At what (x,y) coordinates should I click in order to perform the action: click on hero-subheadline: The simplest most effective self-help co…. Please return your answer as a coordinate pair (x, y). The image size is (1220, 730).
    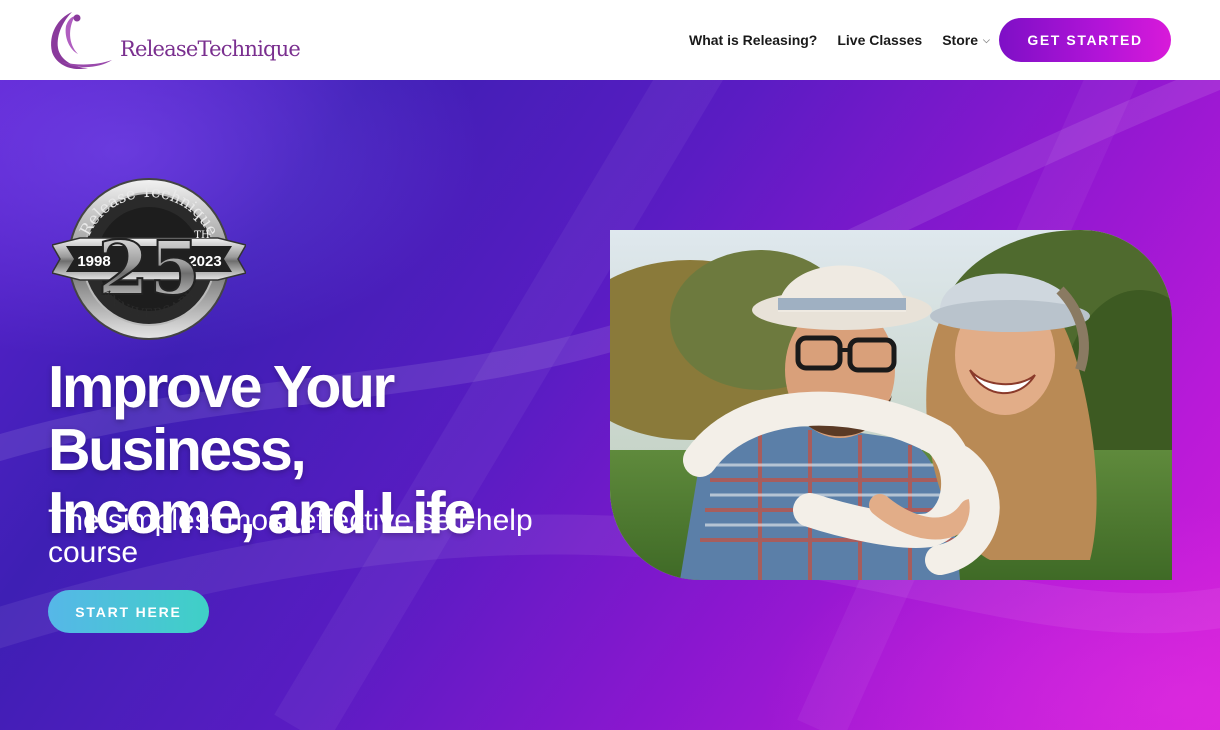
    Looking at the image, I should click on (290, 536).